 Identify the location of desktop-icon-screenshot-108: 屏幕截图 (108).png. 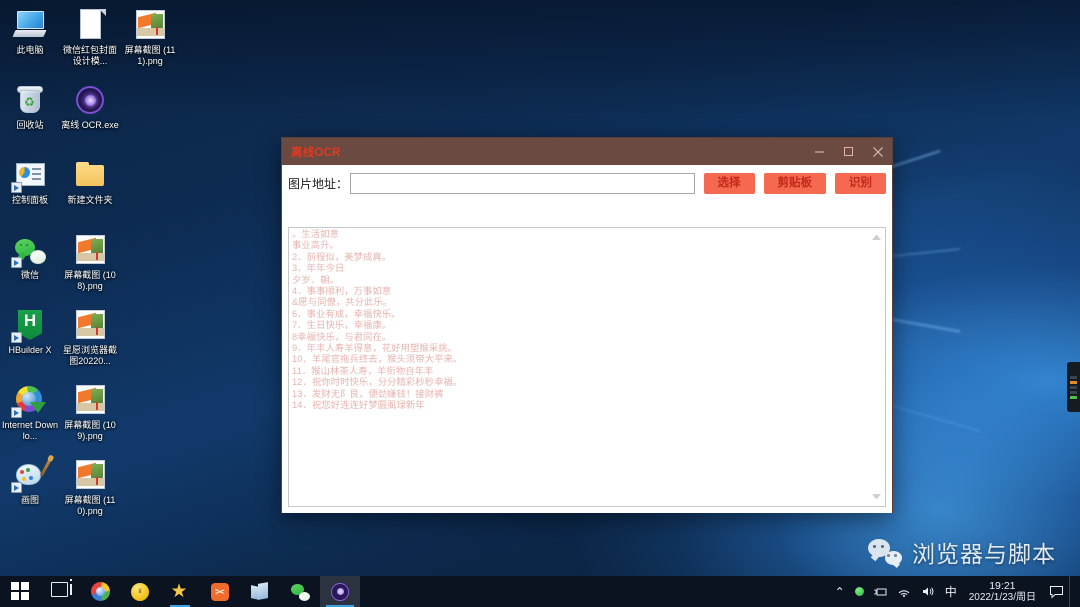
(90, 266).